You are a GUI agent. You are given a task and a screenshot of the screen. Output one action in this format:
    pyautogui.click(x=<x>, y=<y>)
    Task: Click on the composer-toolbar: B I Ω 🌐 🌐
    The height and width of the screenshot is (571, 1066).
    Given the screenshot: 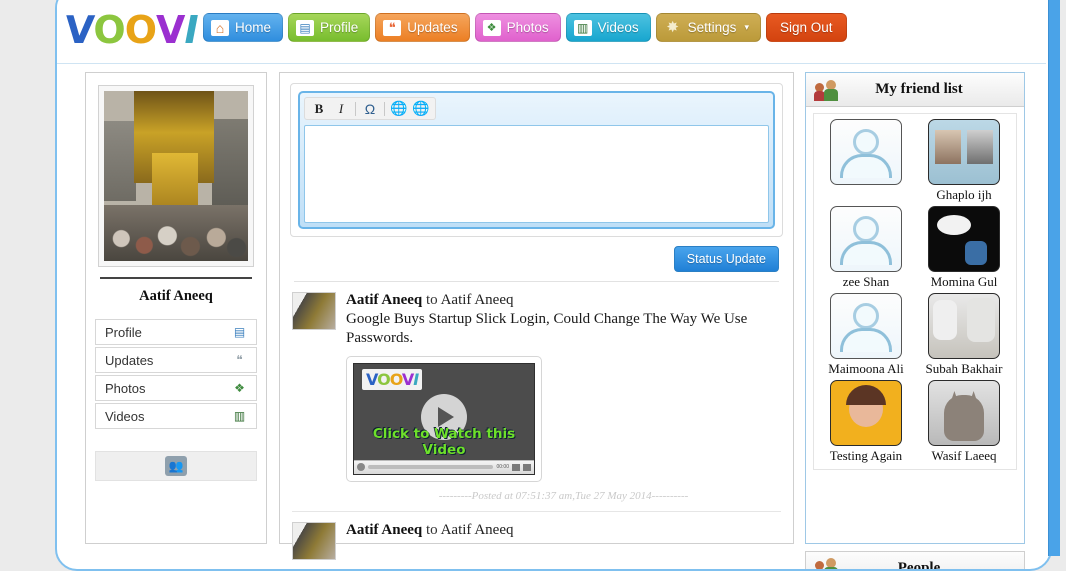 What is the action you would take?
    pyautogui.click(x=370, y=108)
    